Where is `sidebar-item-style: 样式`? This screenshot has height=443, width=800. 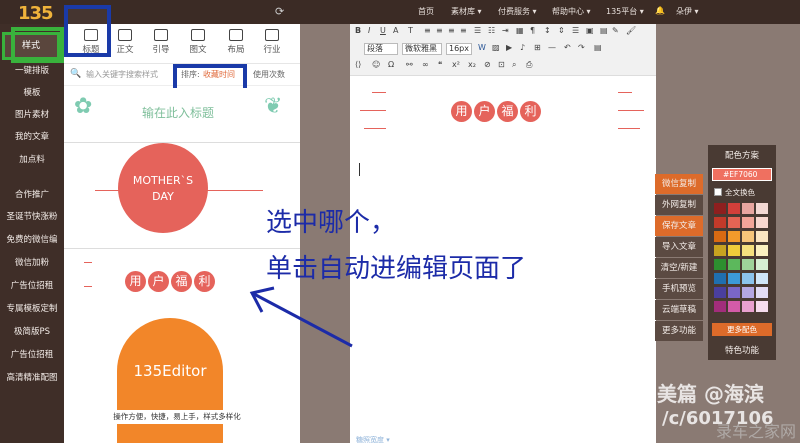 sidebar-item-style: 样式 is located at coordinates (31, 46).